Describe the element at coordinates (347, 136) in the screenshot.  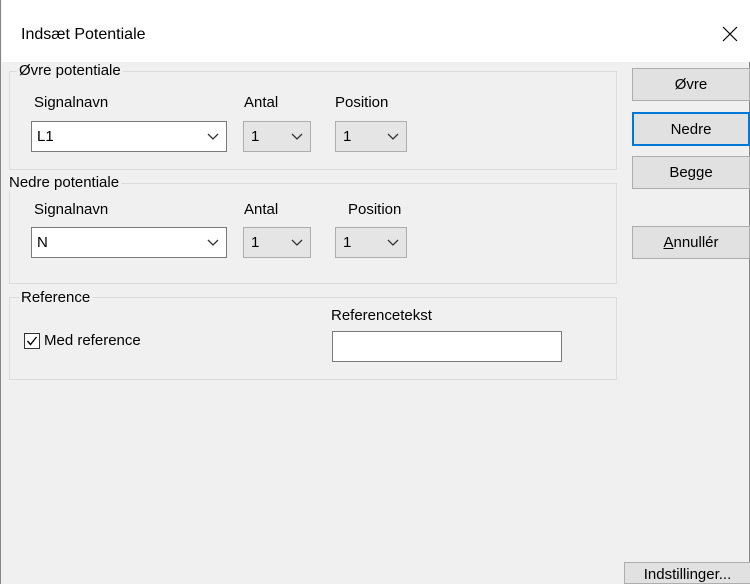
I see `upper-position-value: 1` at that location.